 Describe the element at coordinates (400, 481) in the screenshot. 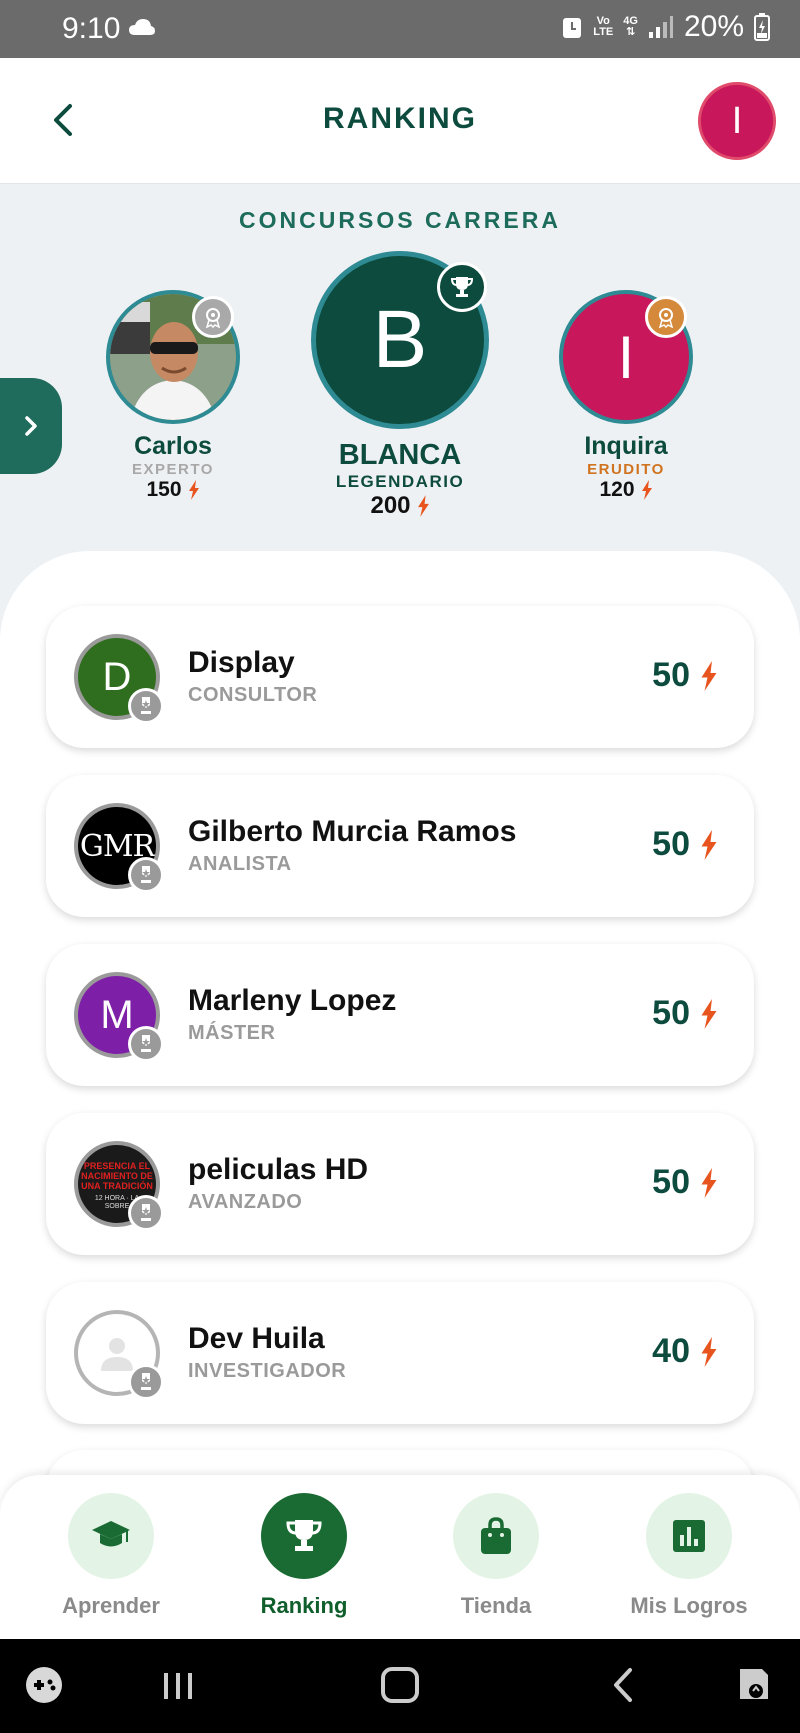

I see `podium-level: LEGENDARIO` at that location.